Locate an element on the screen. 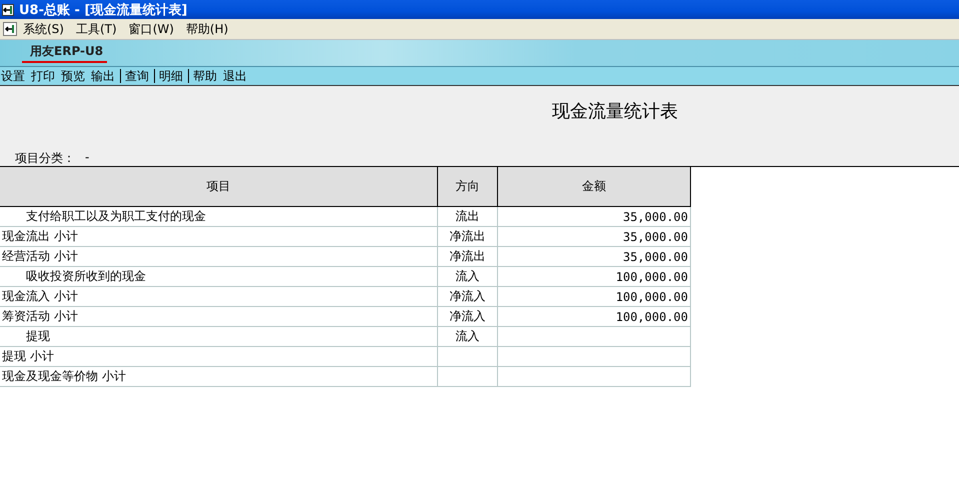 This screenshot has height=502, width=959. table-cell: 提现 小计 is located at coordinates (219, 356).